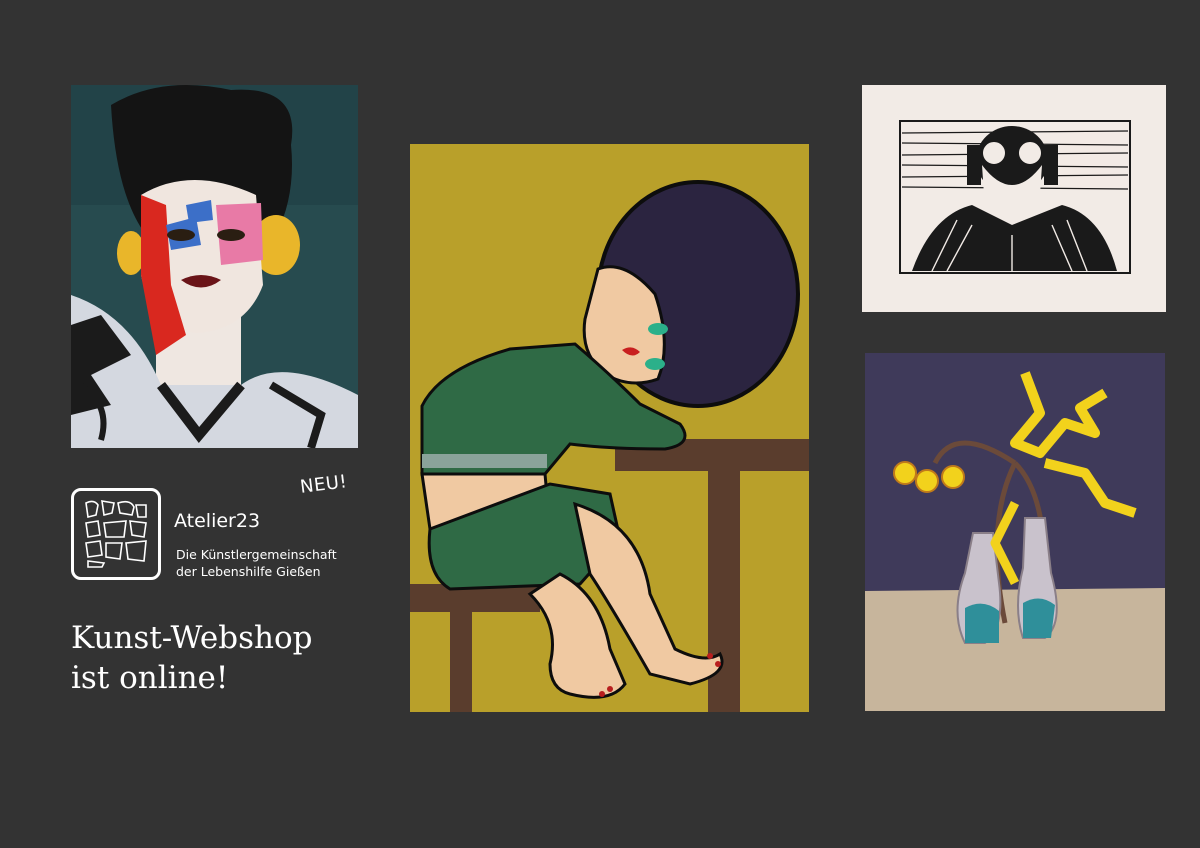  What do you see at coordinates (256, 554) in the screenshot?
I see `brand-tagline-line-1: Die Künstlergemeinschaft` at bounding box center [256, 554].